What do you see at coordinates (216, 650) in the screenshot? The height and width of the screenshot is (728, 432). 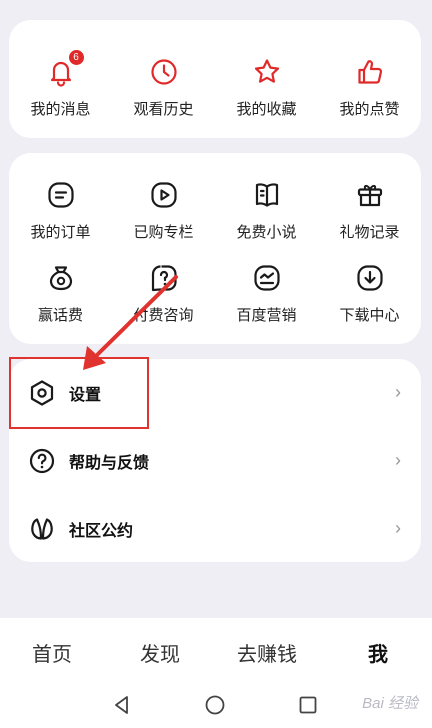 I see `bottom-tab-bar: 首页 发现 去赚钱 我` at bounding box center [216, 650].